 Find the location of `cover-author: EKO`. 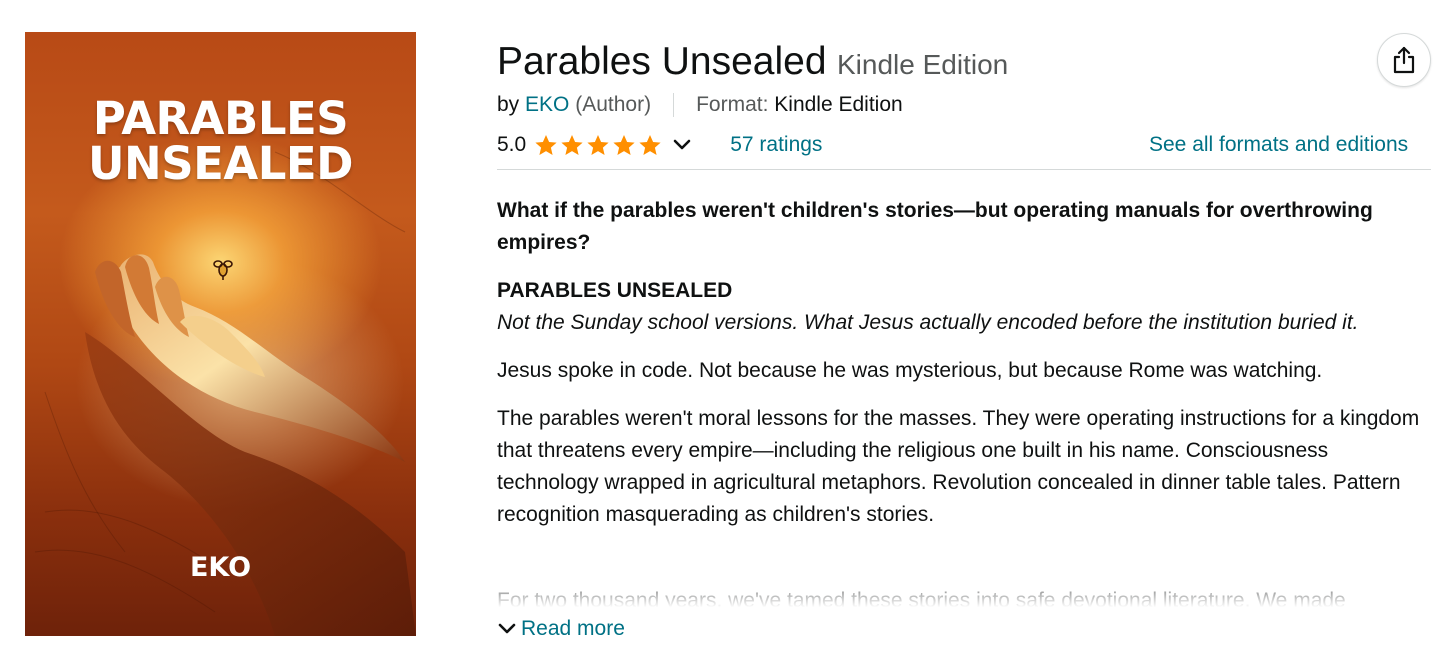

cover-author: EKO is located at coordinates (220, 567).